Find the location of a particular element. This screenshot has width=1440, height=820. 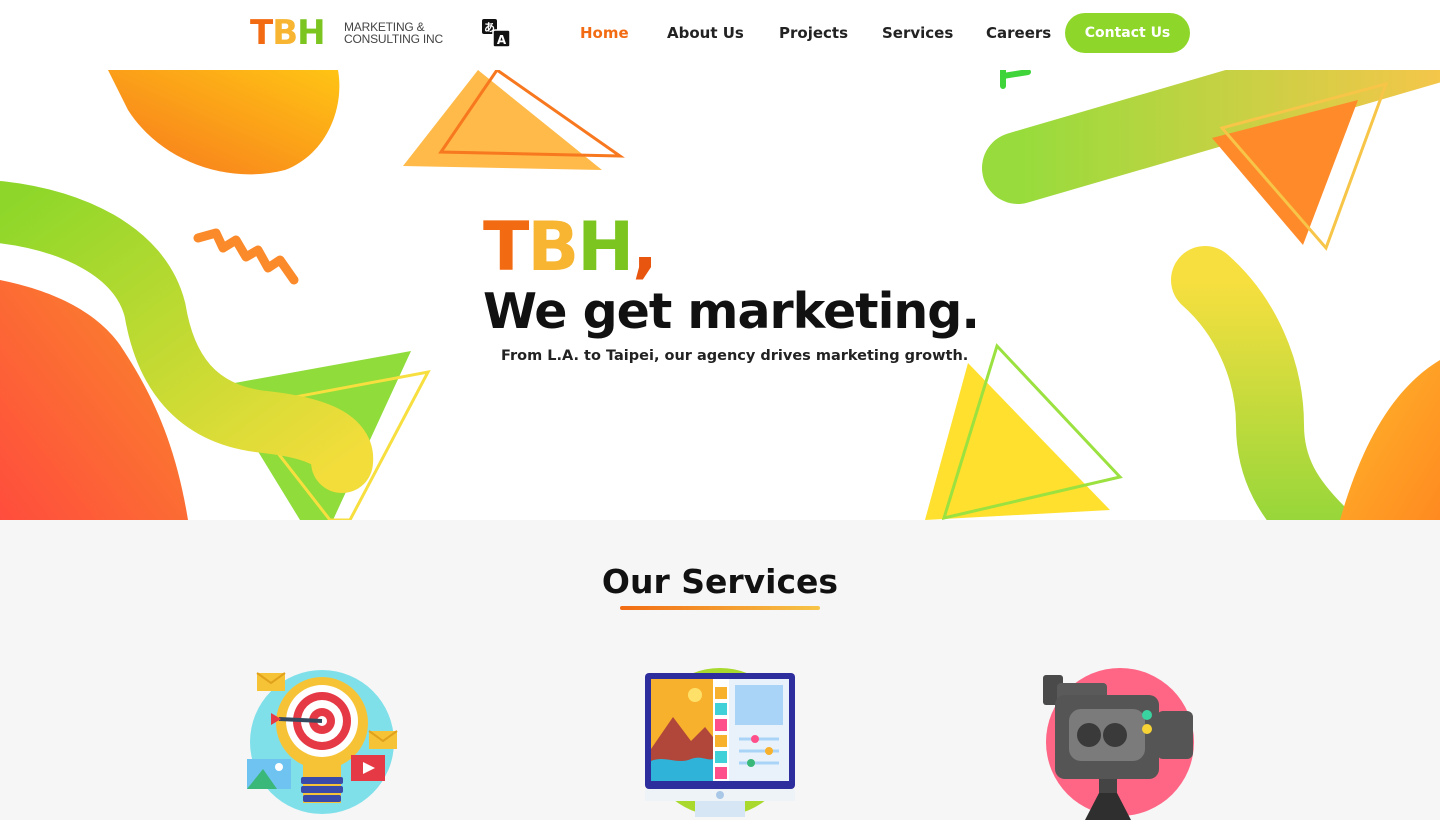

hero-brand-h: H is located at coordinates (605, 247).